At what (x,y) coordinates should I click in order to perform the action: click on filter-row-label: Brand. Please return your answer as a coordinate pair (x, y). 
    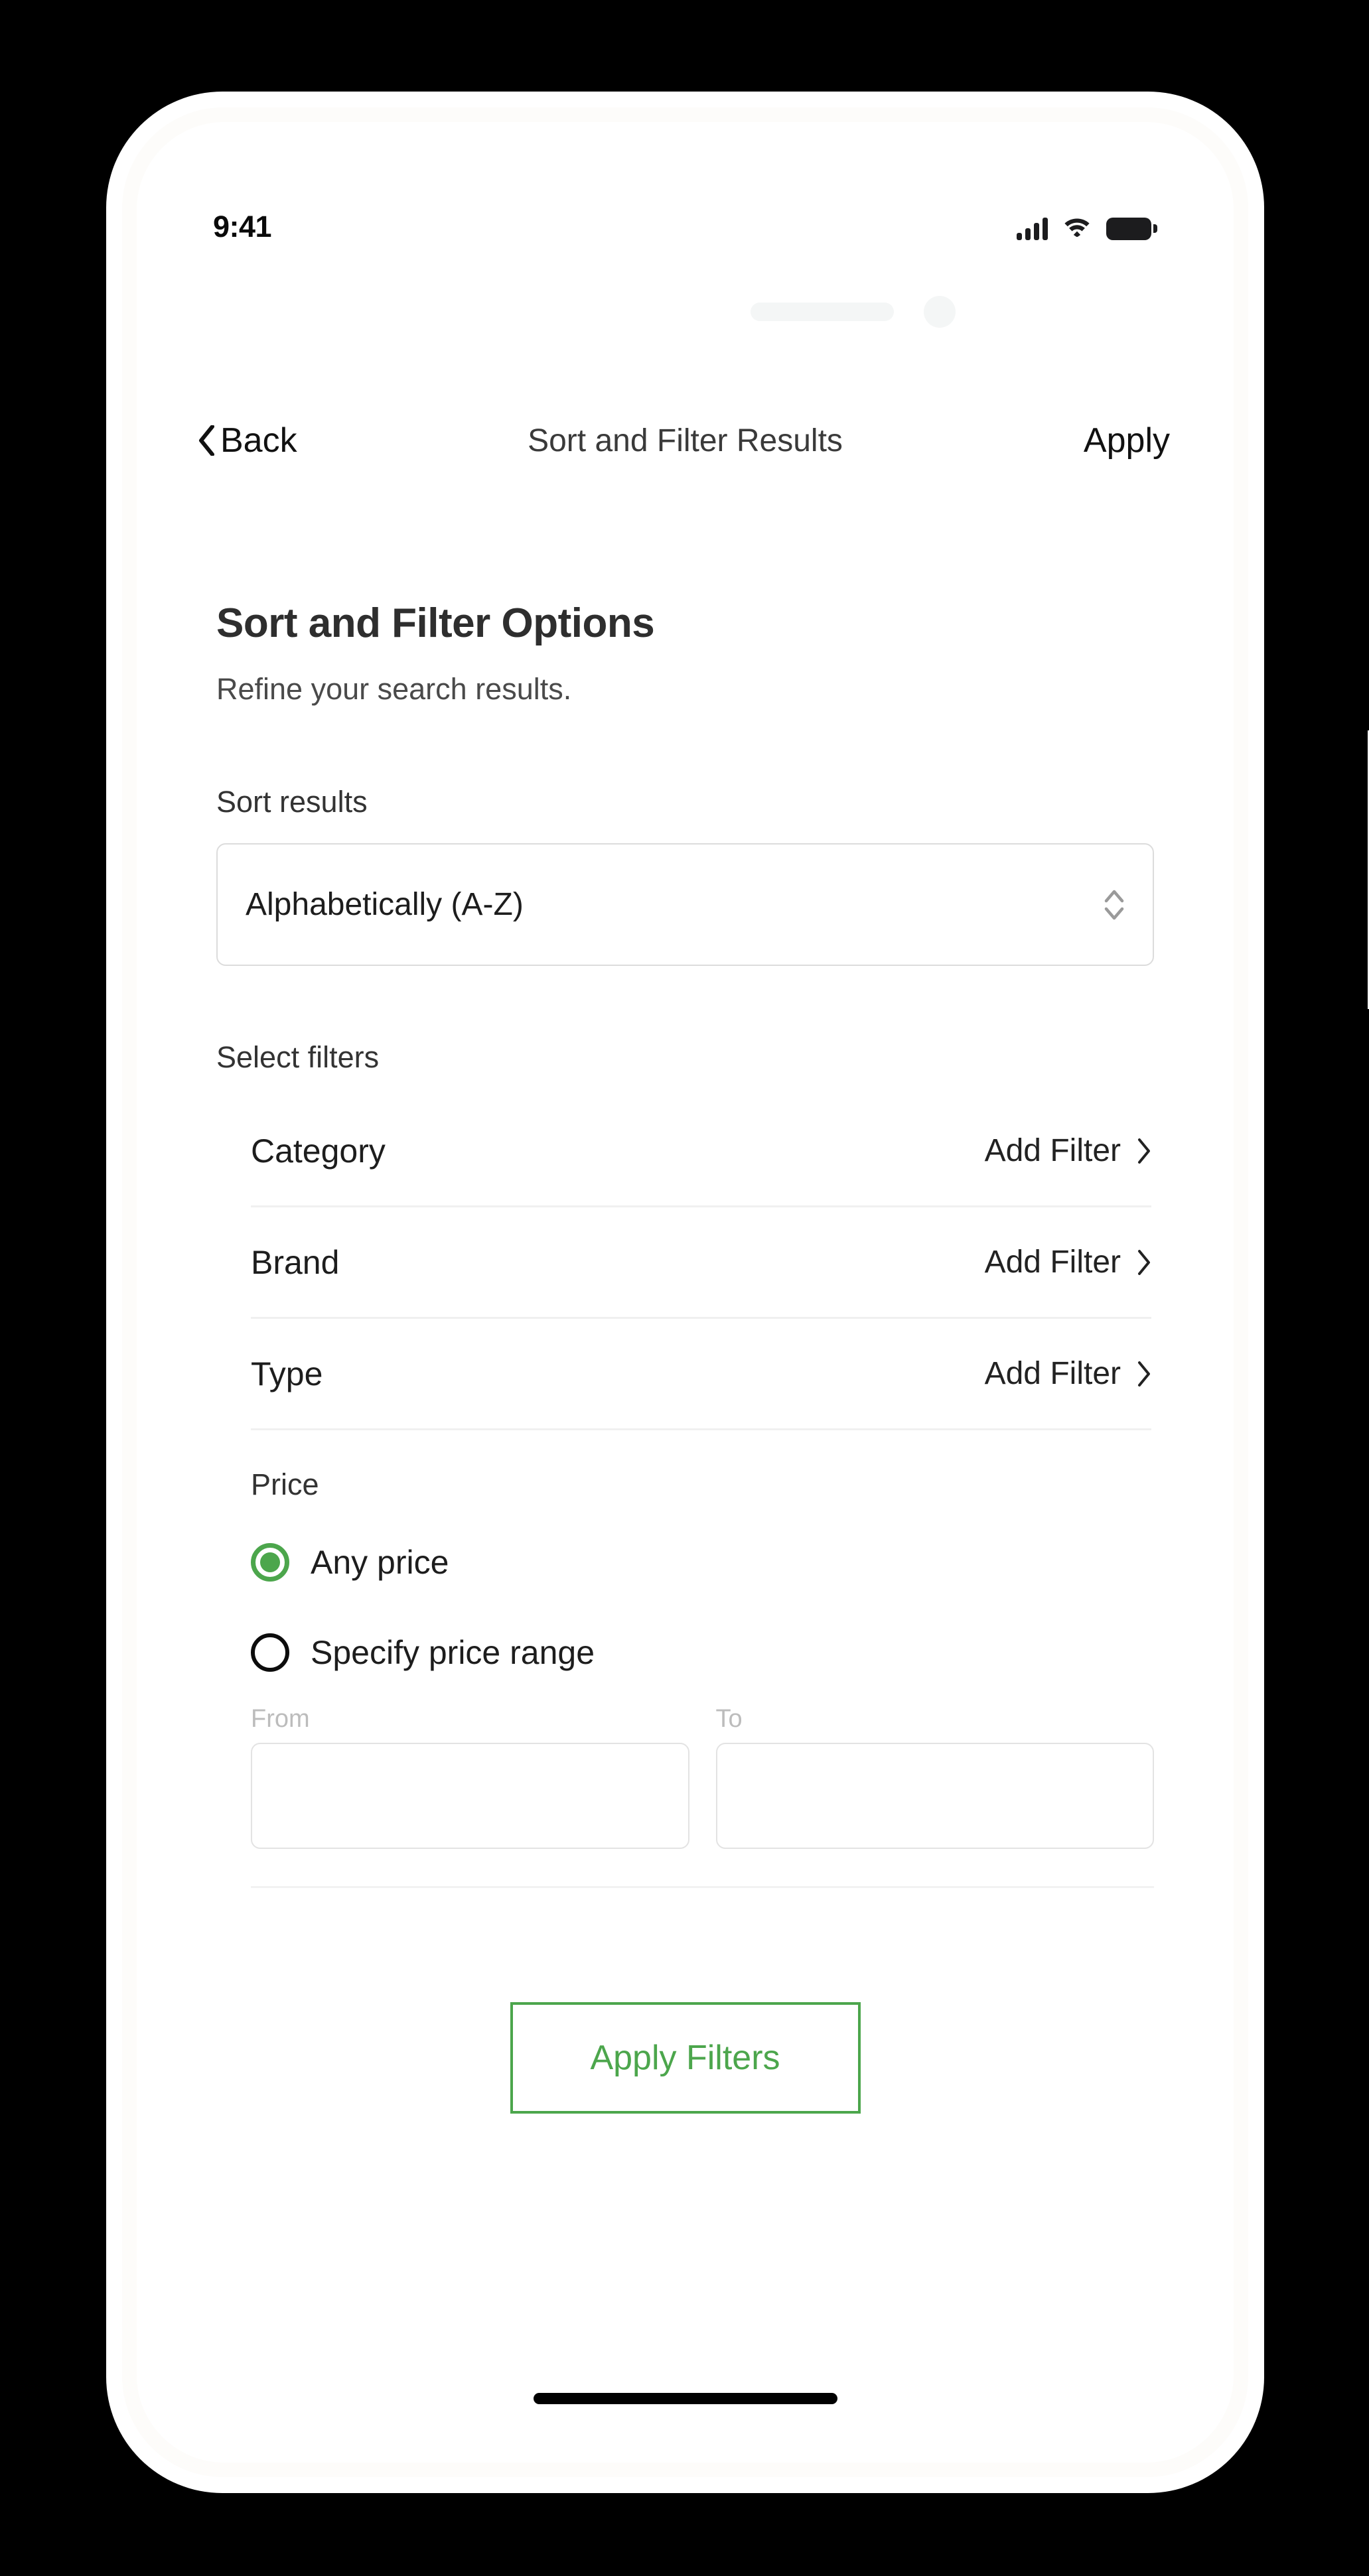
    Looking at the image, I should click on (296, 1262).